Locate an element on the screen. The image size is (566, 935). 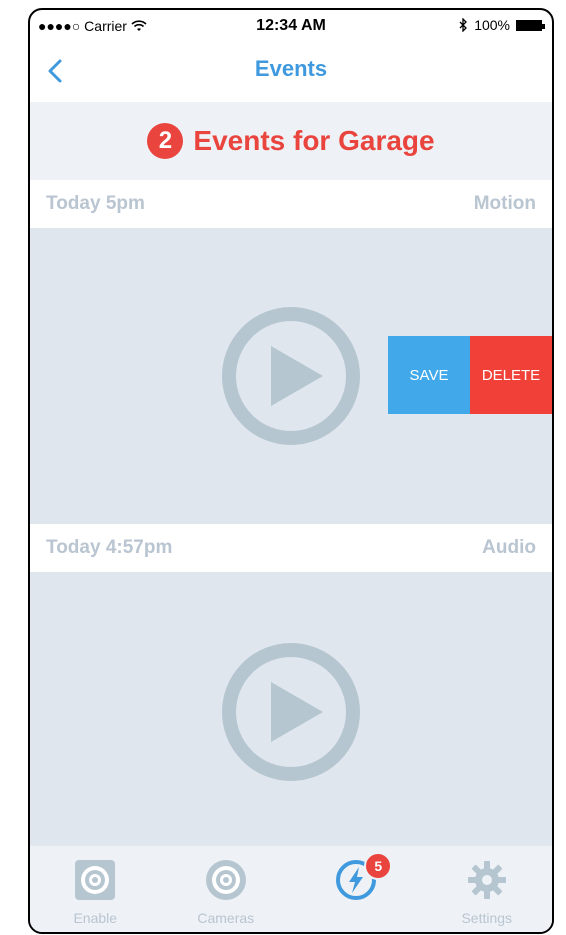
events-title: Events for Garage is located at coordinates (314, 140).